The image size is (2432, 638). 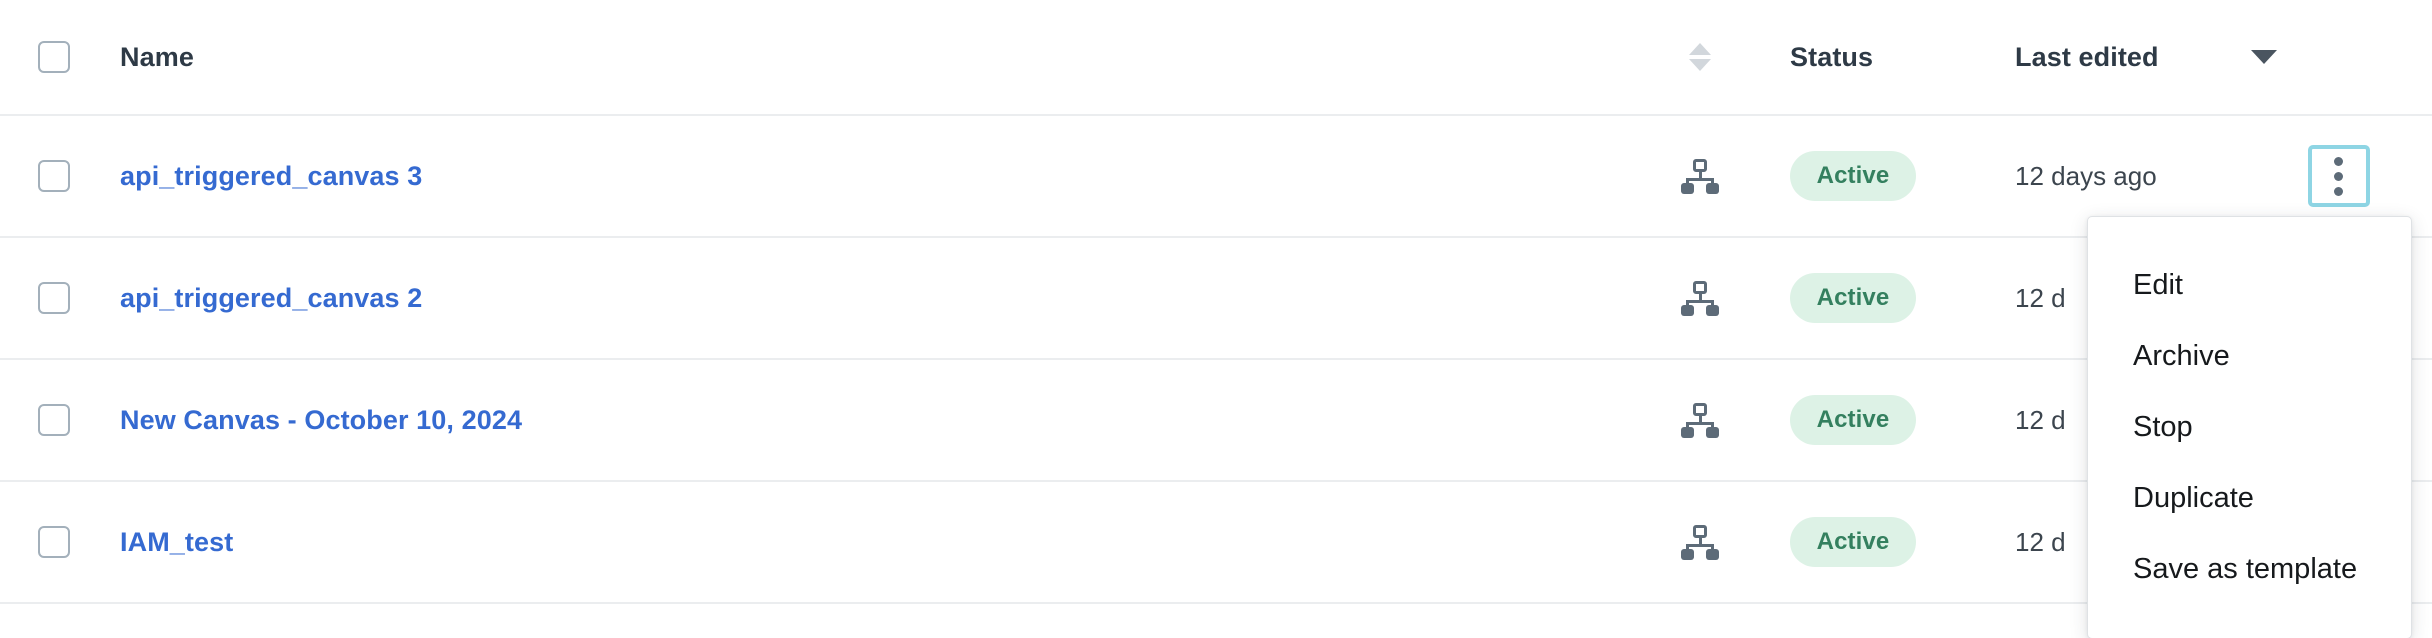 What do you see at coordinates (2087, 56) in the screenshot?
I see `column-header-last-edited: Last edited` at bounding box center [2087, 56].